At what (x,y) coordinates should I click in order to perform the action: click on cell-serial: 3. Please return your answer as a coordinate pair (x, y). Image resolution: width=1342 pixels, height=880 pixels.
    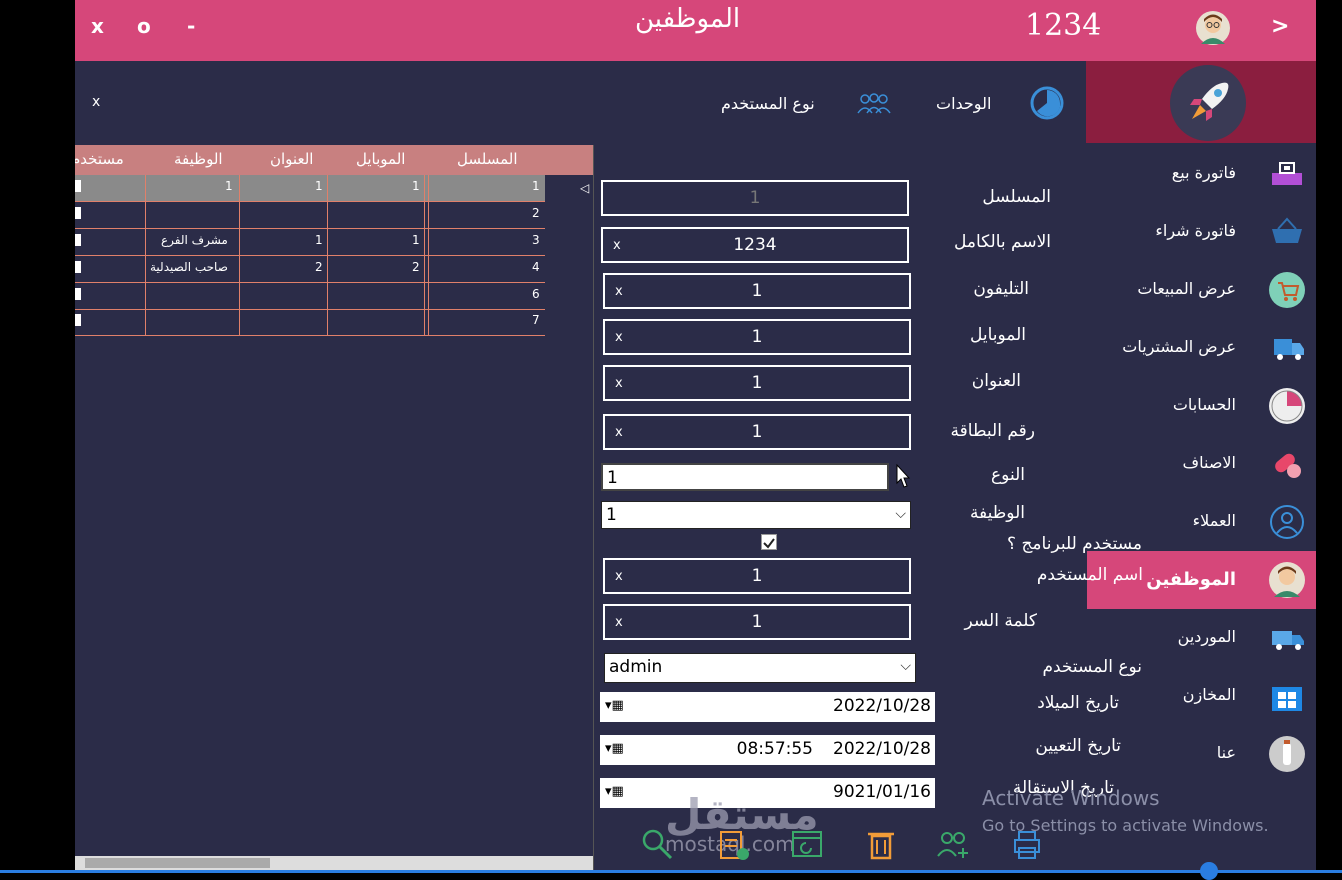
    Looking at the image, I should click on (536, 240).